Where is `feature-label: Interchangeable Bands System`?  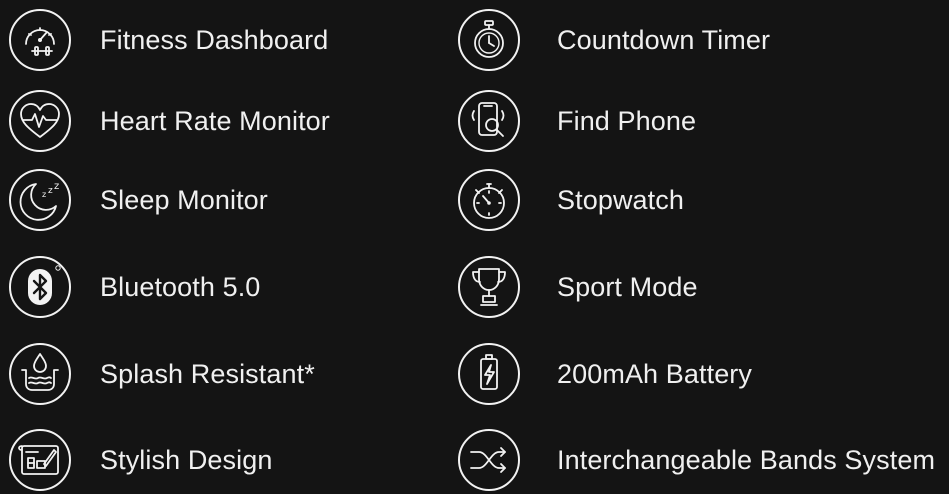 feature-label: Interchangeable Bands System is located at coordinates (746, 459).